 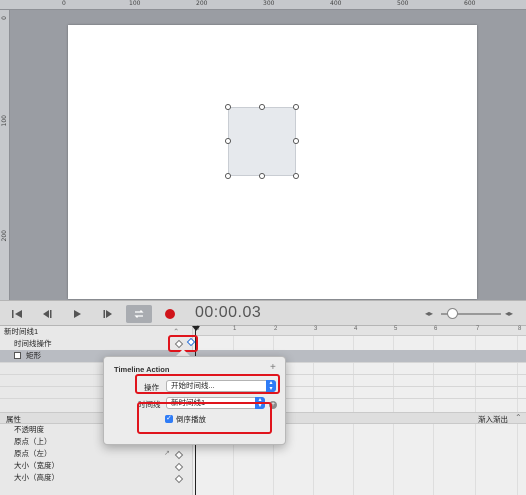 I want to click on vertical-ruler: 0 100 200, so click(x=5, y=155).